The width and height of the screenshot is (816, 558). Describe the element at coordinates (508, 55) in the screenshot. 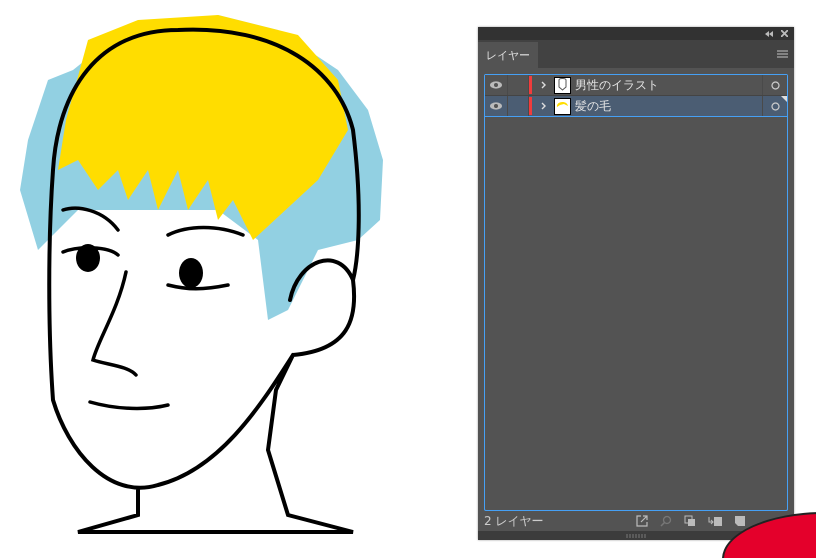

I see `layers-tab: レイヤー` at that location.